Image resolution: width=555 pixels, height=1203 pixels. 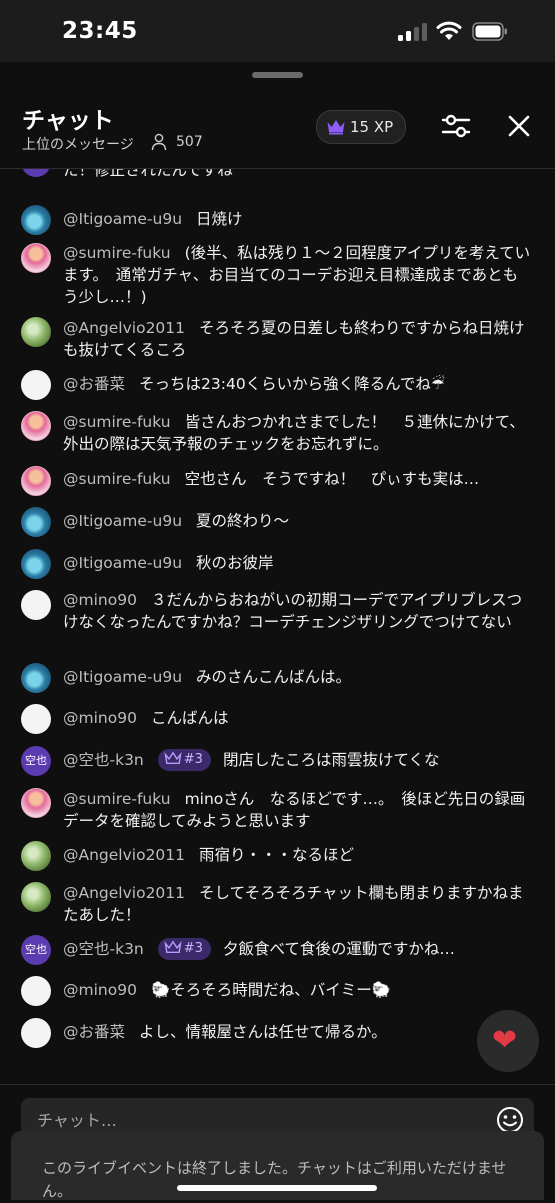 What do you see at coordinates (257, 1120) in the screenshot?
I see `chat-input` at bounding box center [257, 1120].